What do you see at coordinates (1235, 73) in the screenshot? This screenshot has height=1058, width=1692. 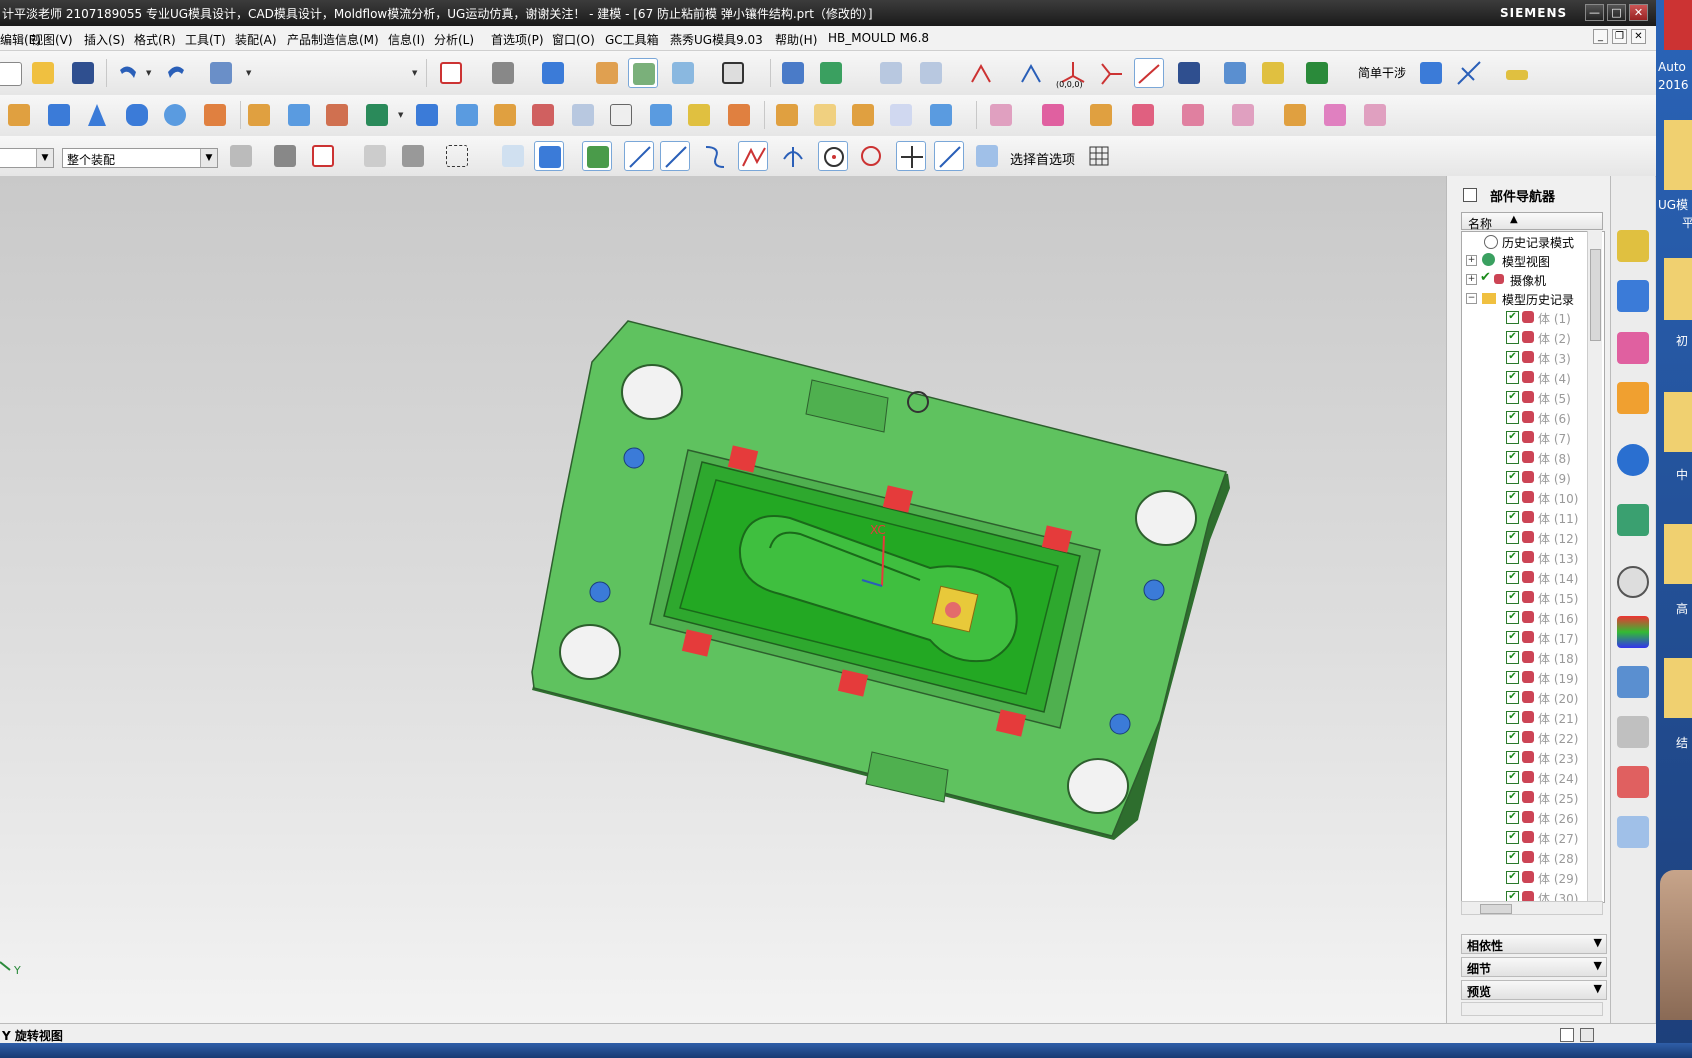 I see `measure-distance-icon` at bounding box center [1235, 73].